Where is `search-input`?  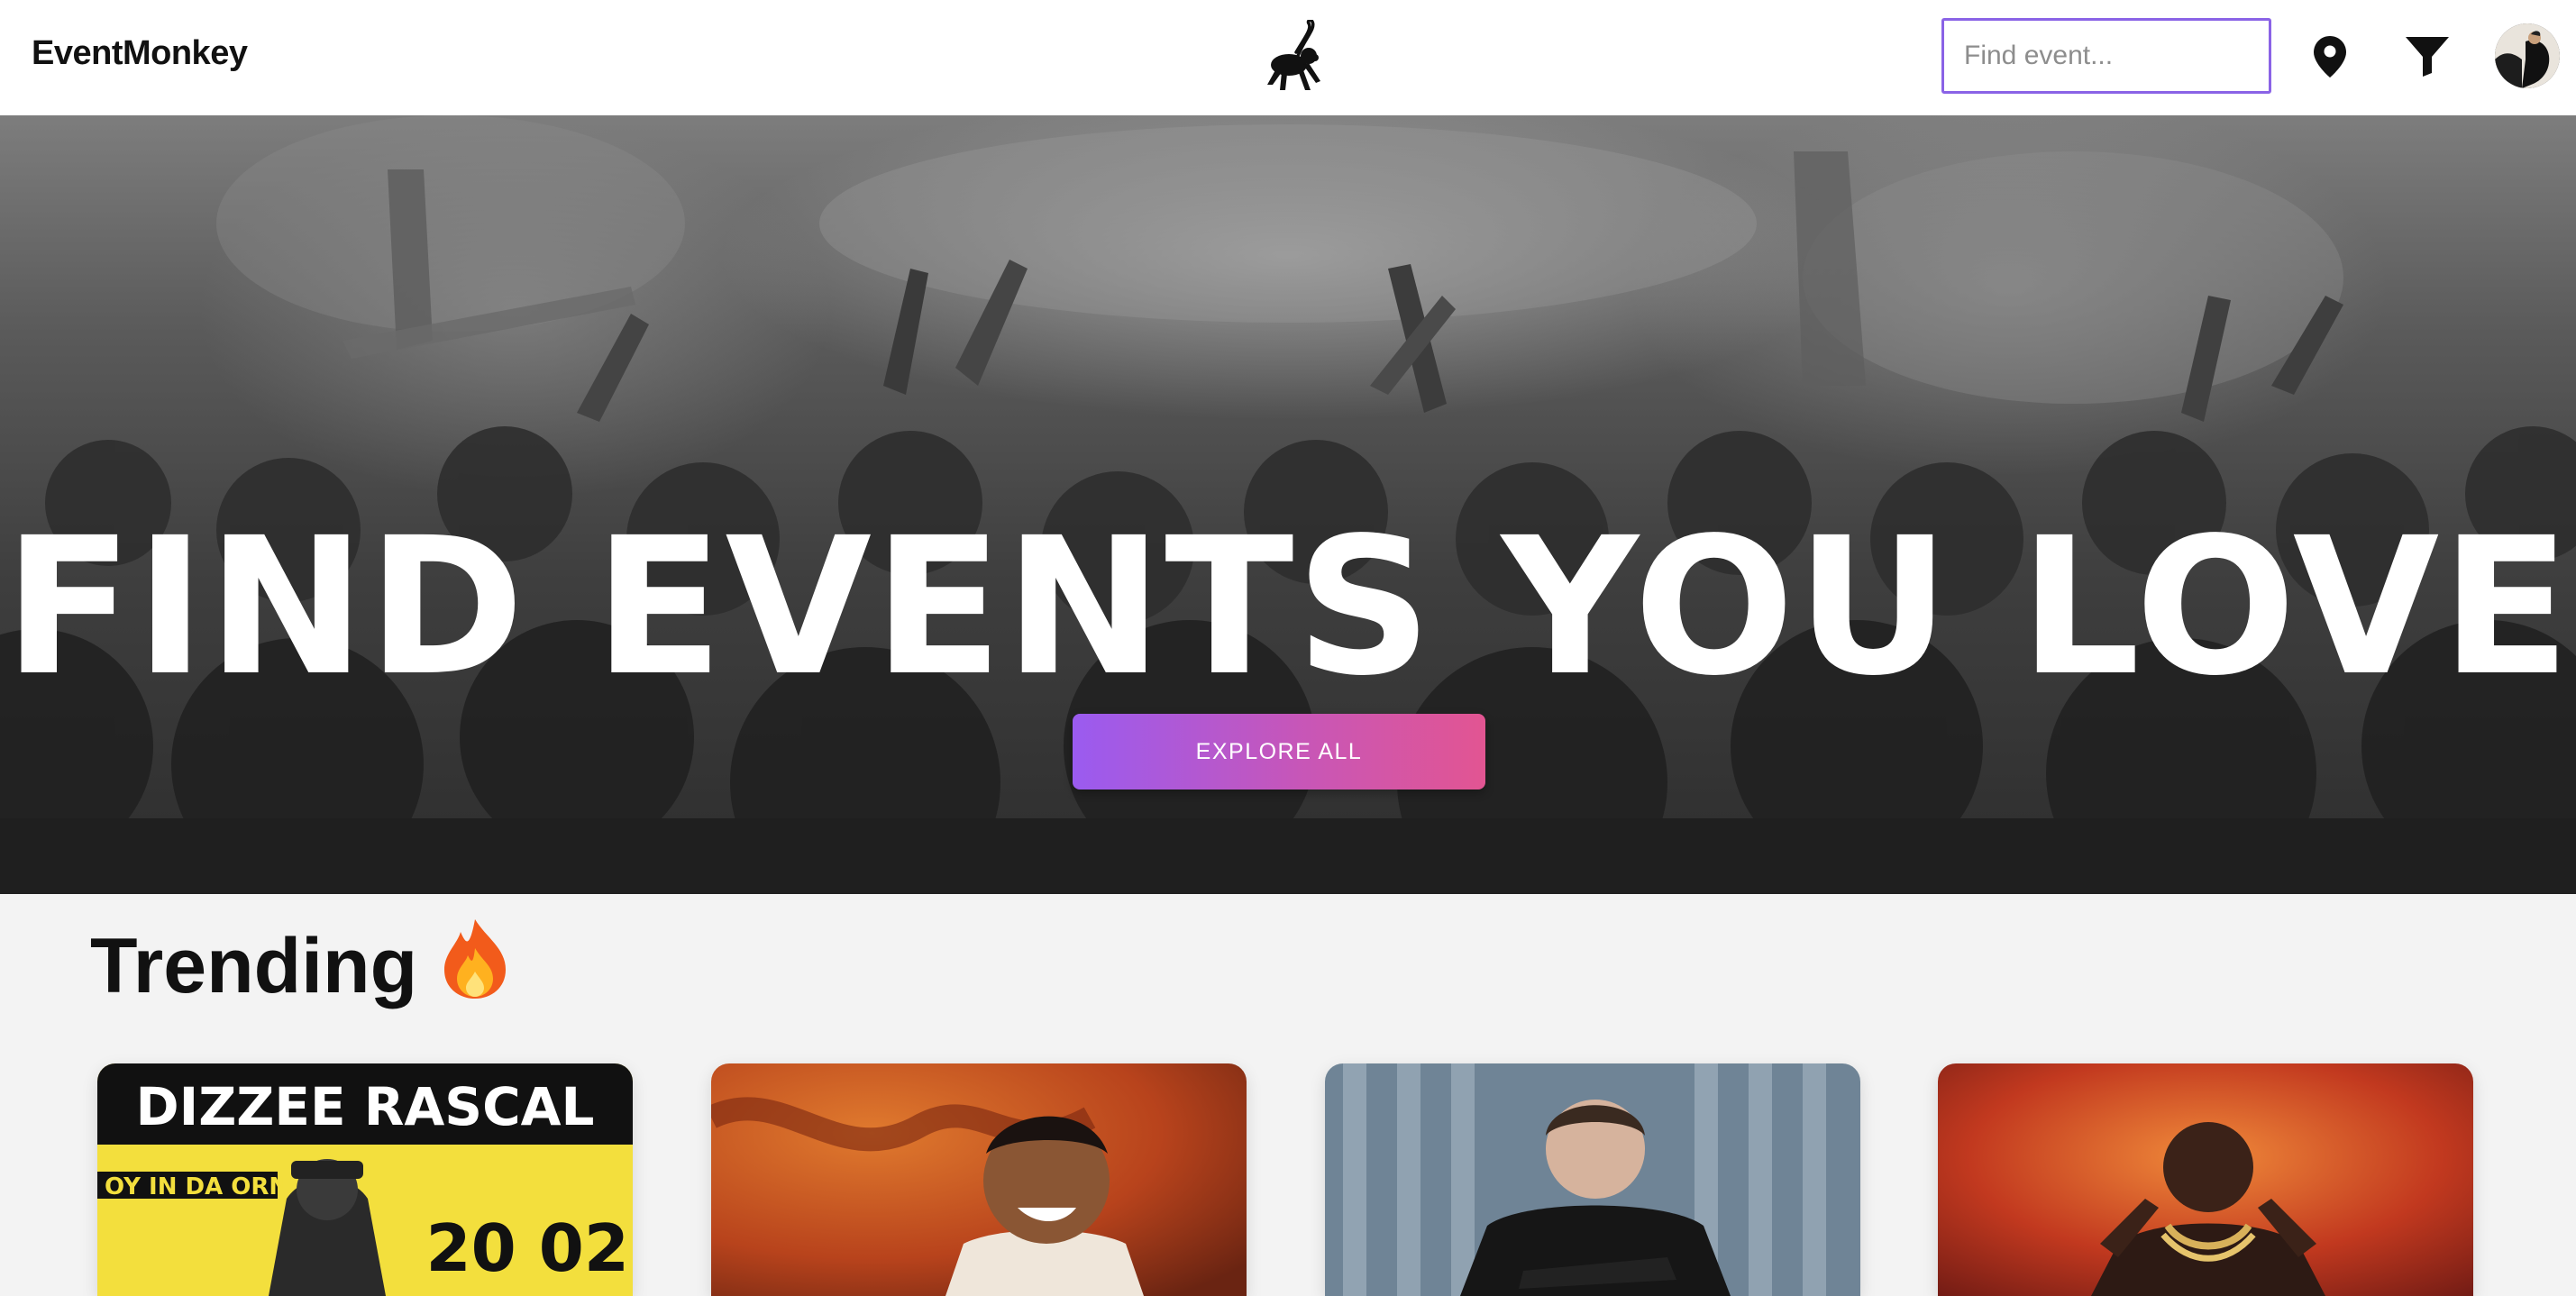 search-input is located at coordinates (2106, 56).